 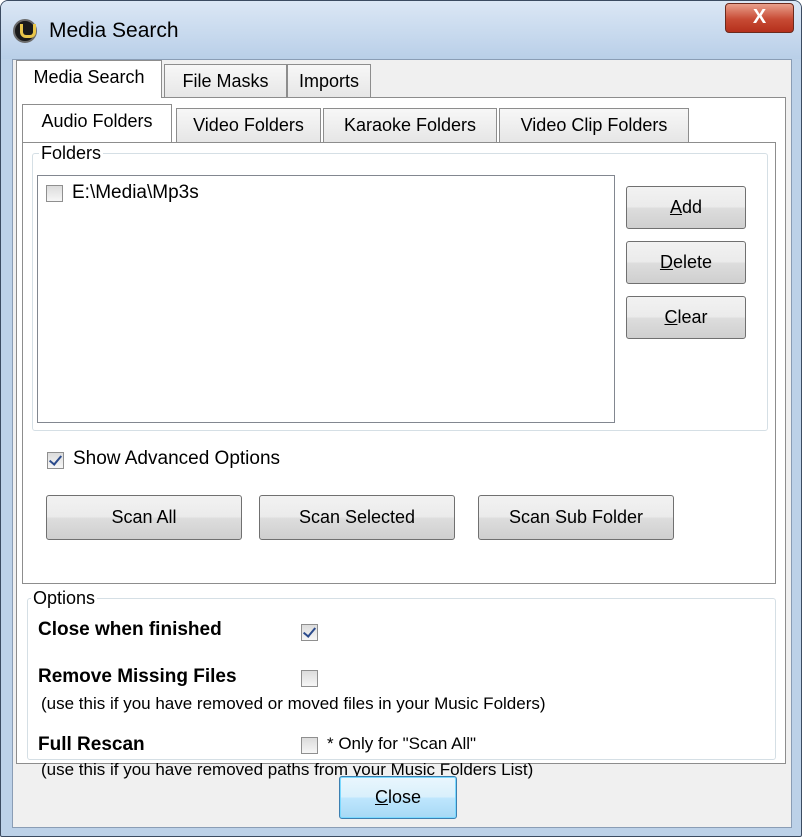 I want to click on scan-sub-folder-button: Scan Sub Folder, so click(x=576, y=517).